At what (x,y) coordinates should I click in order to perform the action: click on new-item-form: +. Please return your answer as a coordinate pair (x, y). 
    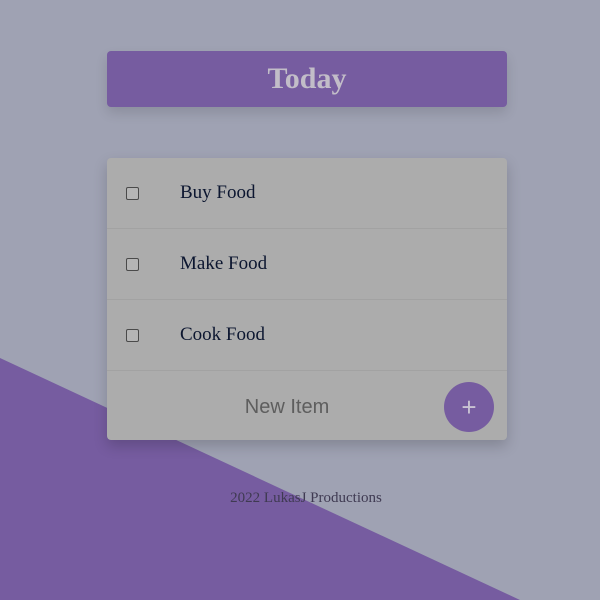
    Looking at the image, I should click on (307, 405).